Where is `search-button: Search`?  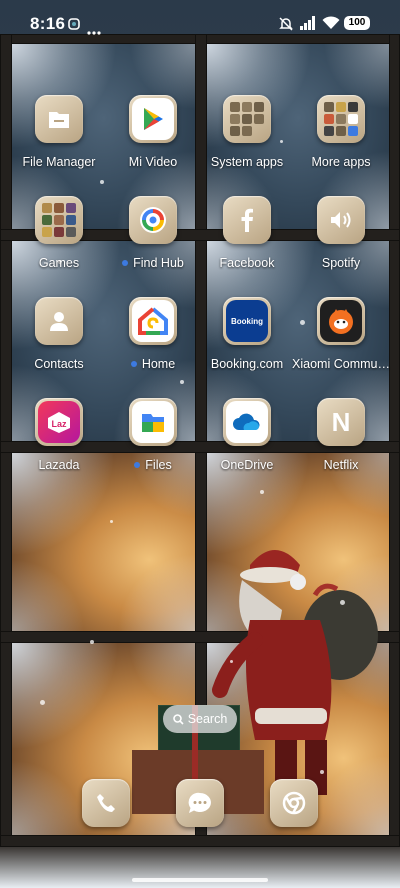 search-button: Search is located at coordinates (200, 719).